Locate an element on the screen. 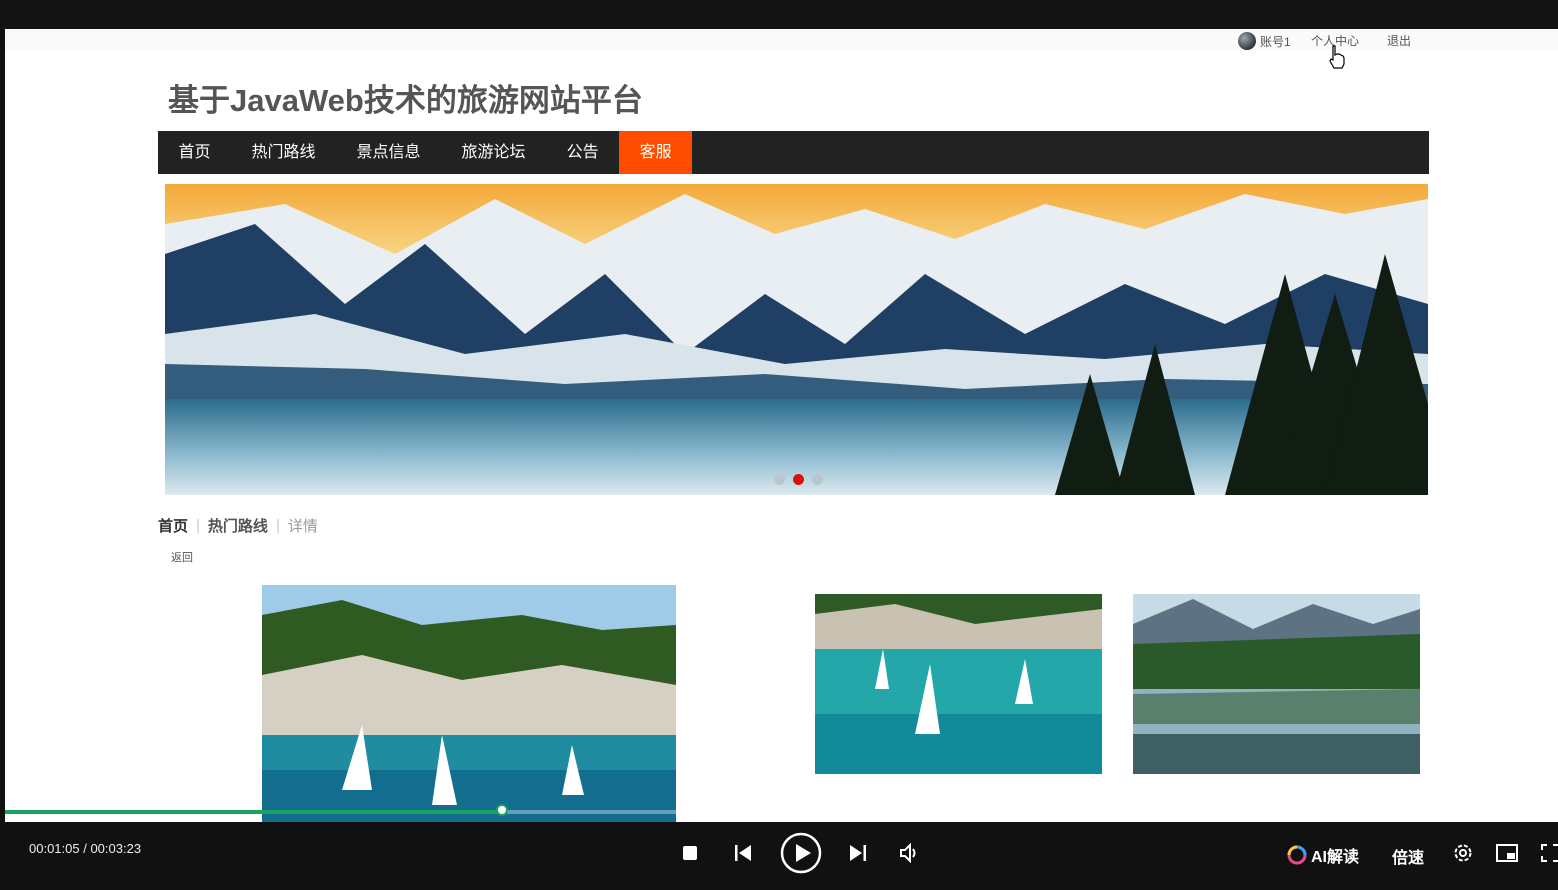  picture-in-picture-button is located at coordinates (1507, 853).